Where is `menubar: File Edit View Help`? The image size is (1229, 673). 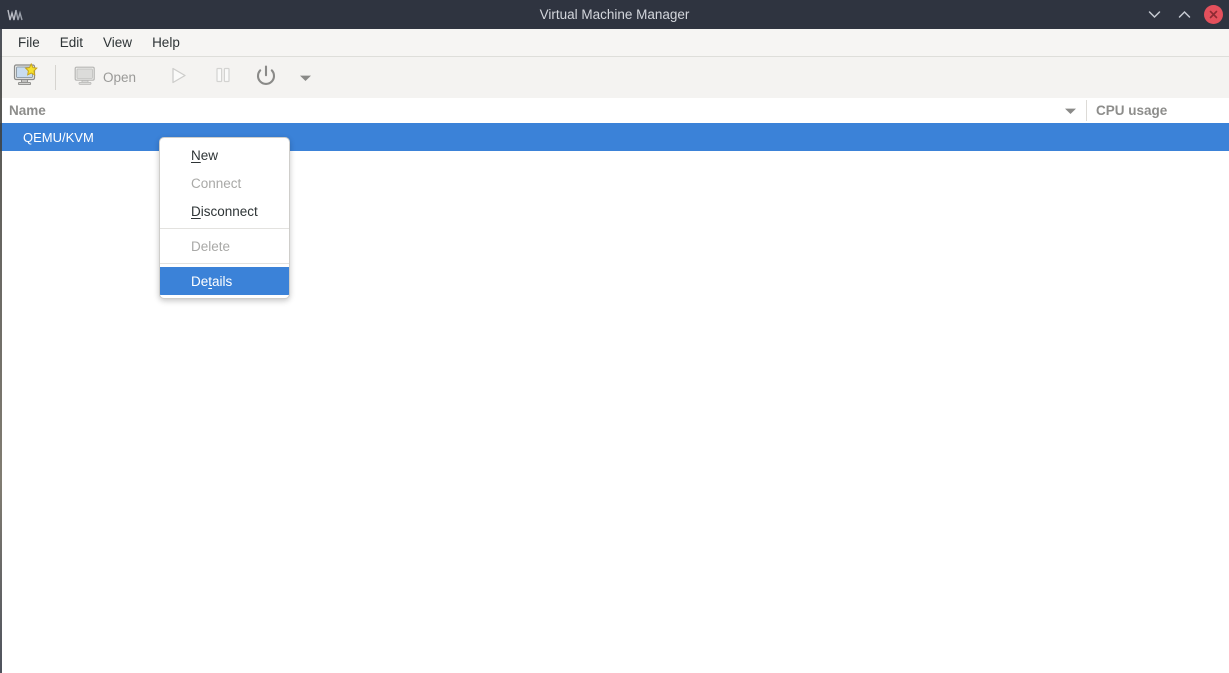 menubar: File Edit View Help is located at coordinates (614, 43).